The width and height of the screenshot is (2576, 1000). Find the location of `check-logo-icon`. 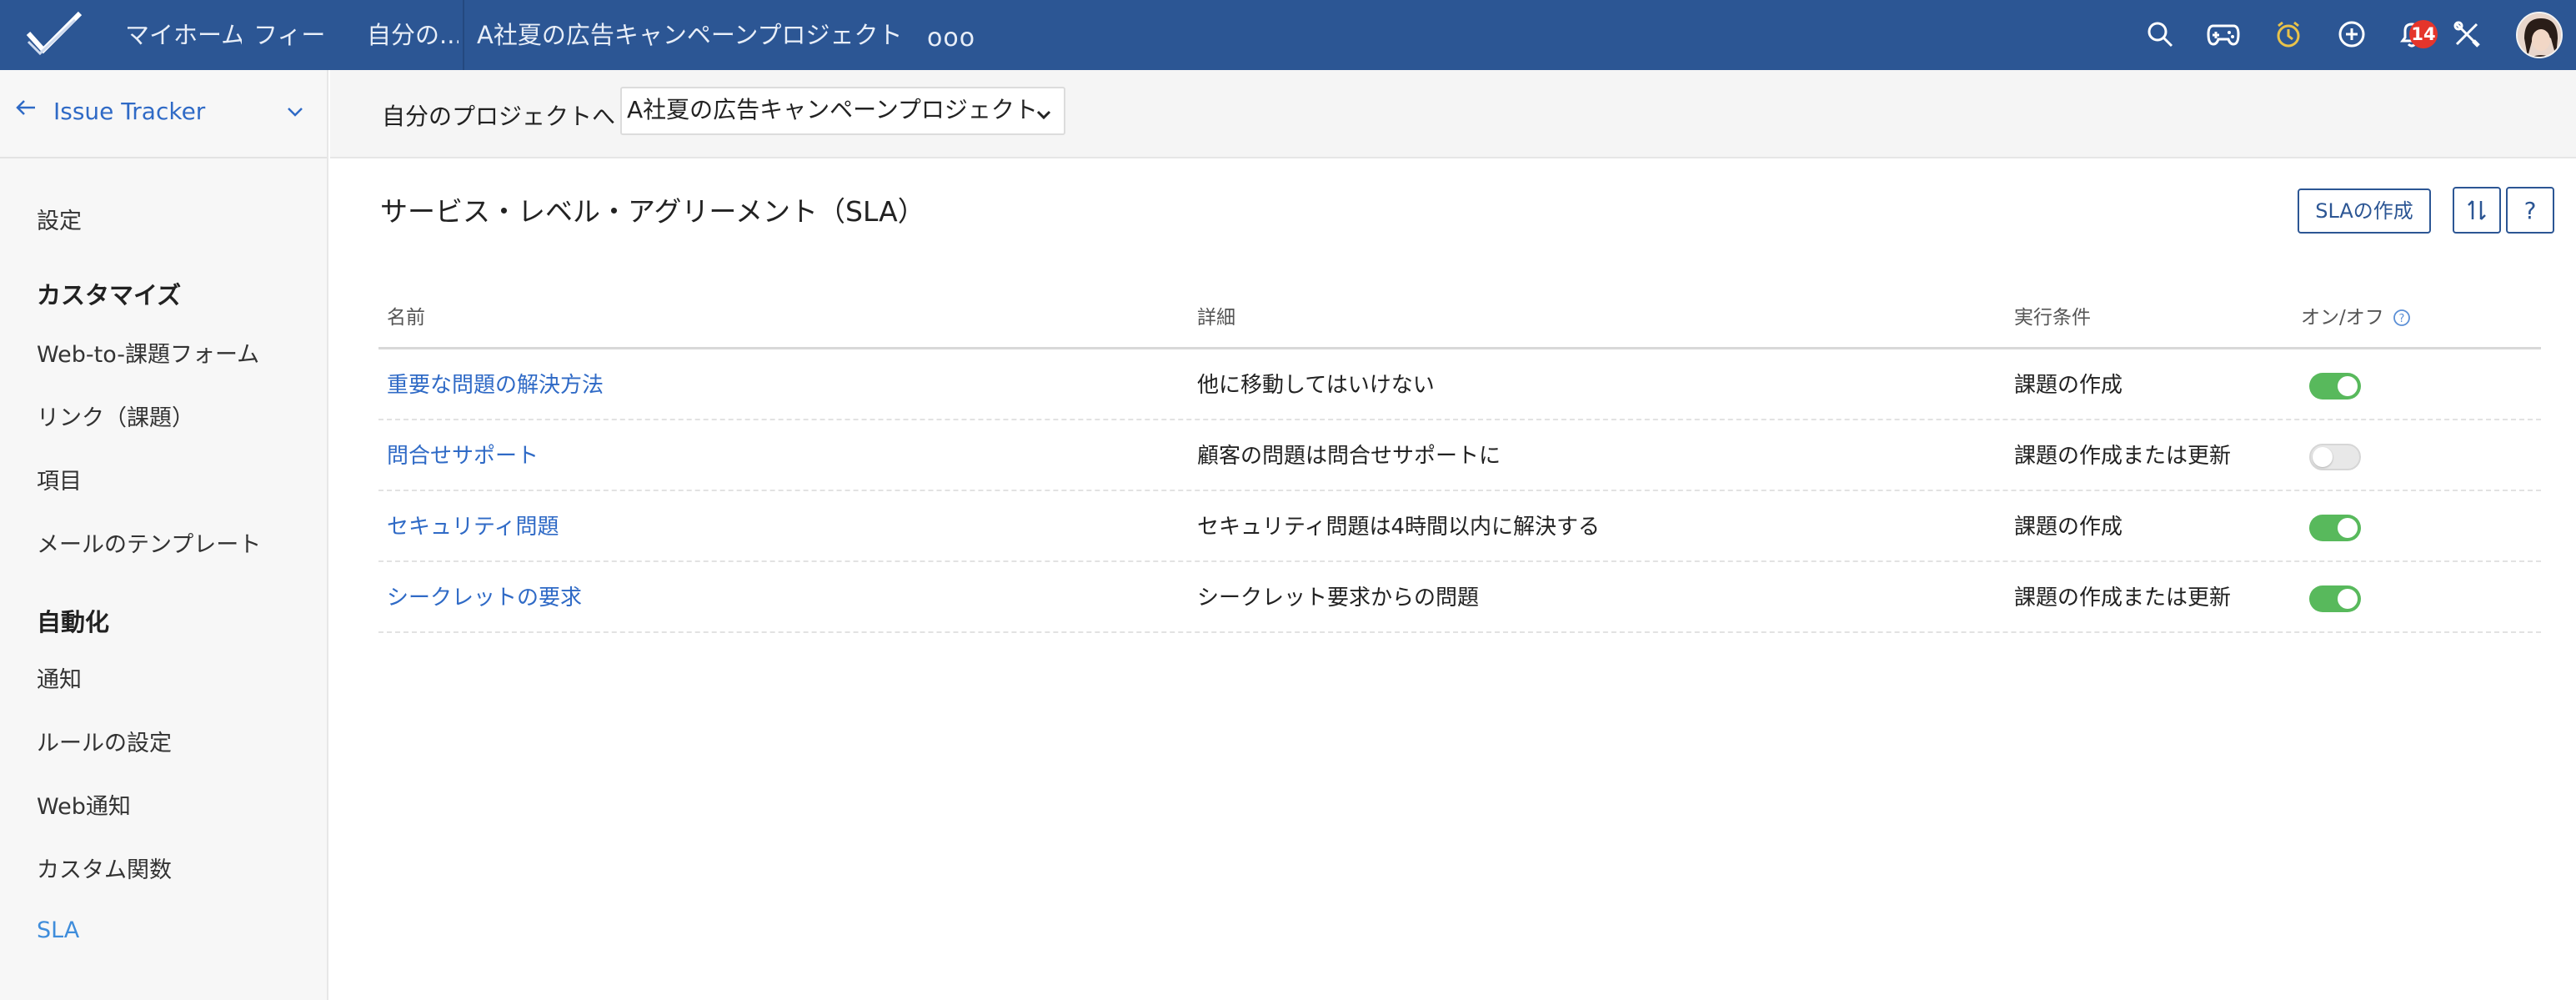

check-logo-icon is located at coordinates (55, 33).